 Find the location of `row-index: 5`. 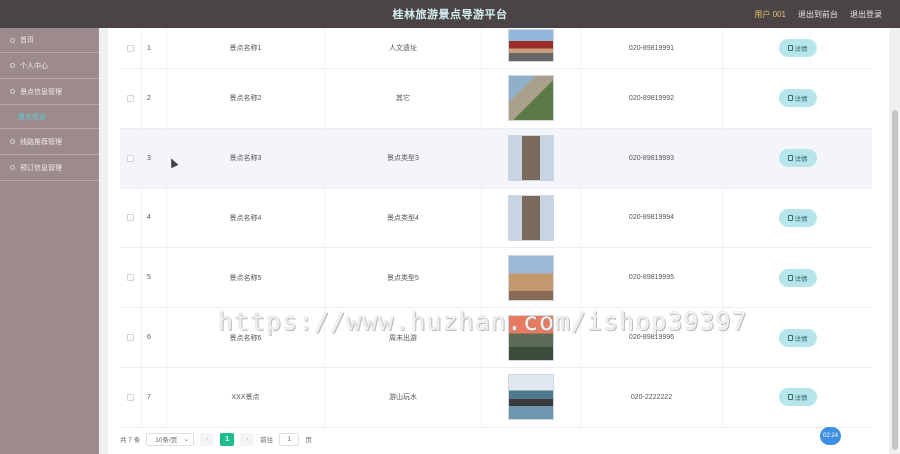

row-index: 5 is located at coordinates (154, 278).